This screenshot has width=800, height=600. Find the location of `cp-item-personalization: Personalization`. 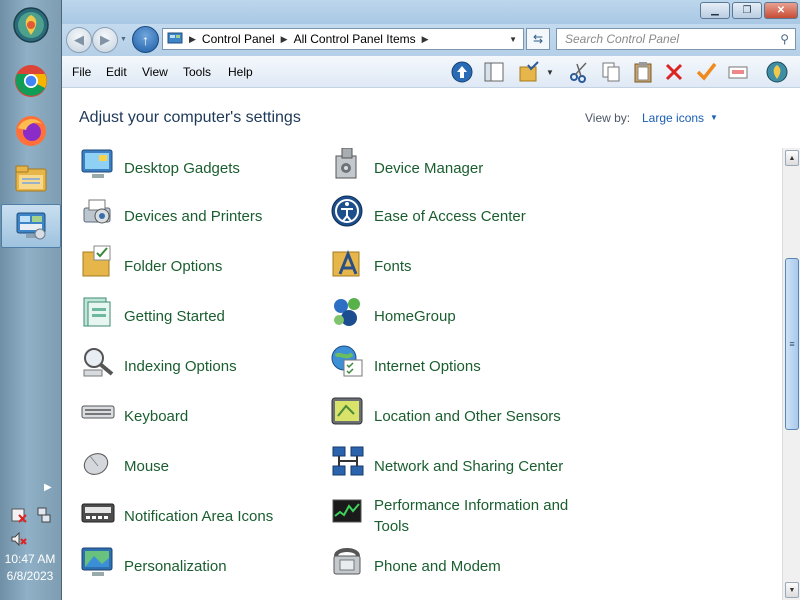

cp-item-personalization: Personalization is located at coordinates (200, 566).